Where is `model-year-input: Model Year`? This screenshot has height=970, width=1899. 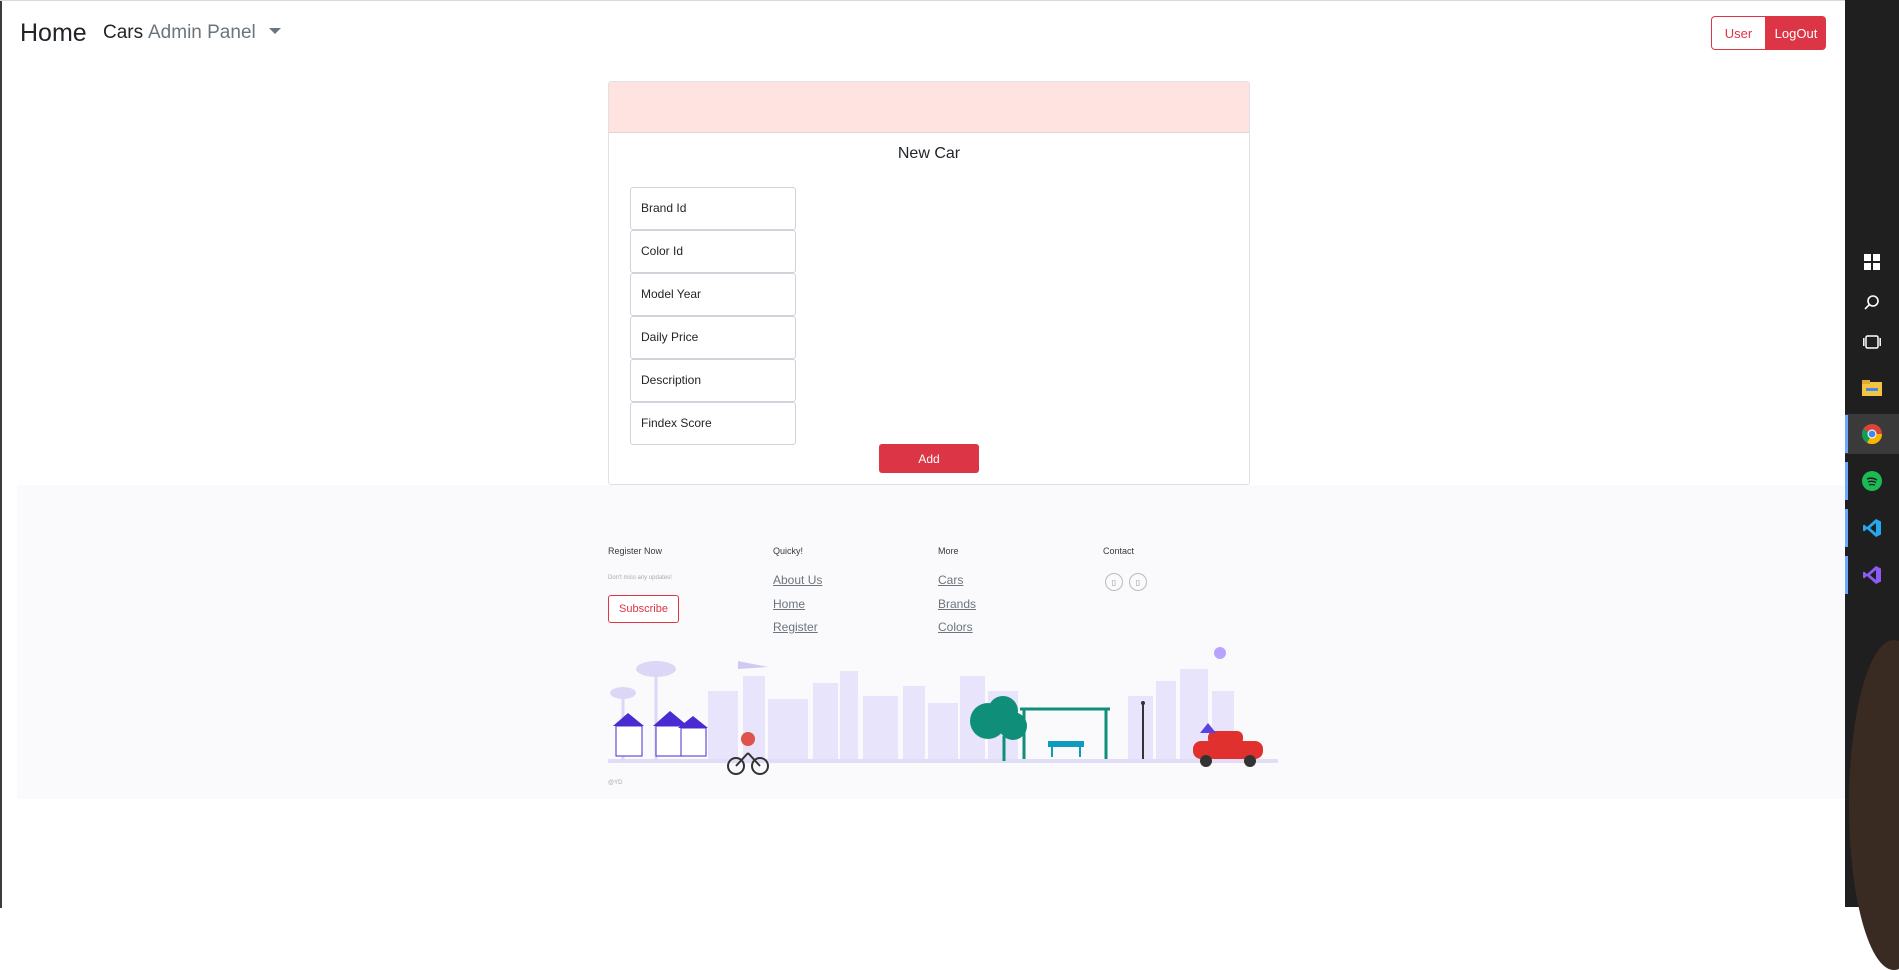
model-year-input: Model Year is located at coordinates (713, 294).